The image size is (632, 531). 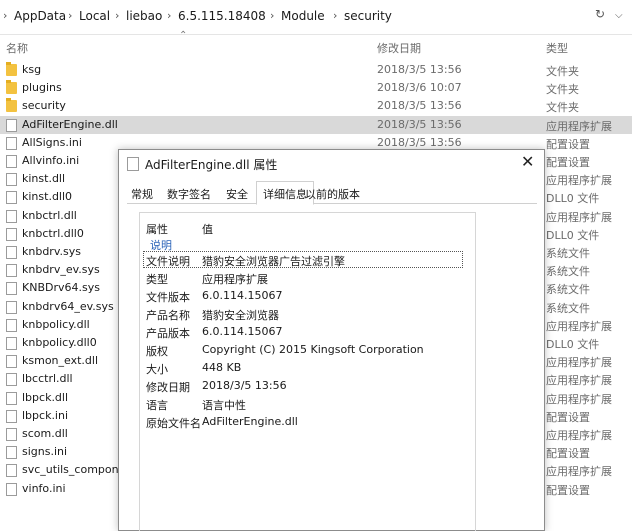 What do you see at coordinates (224, 405) in the screenshot?
I see `property-value: 语言中性` at bounding box center [224, 405].